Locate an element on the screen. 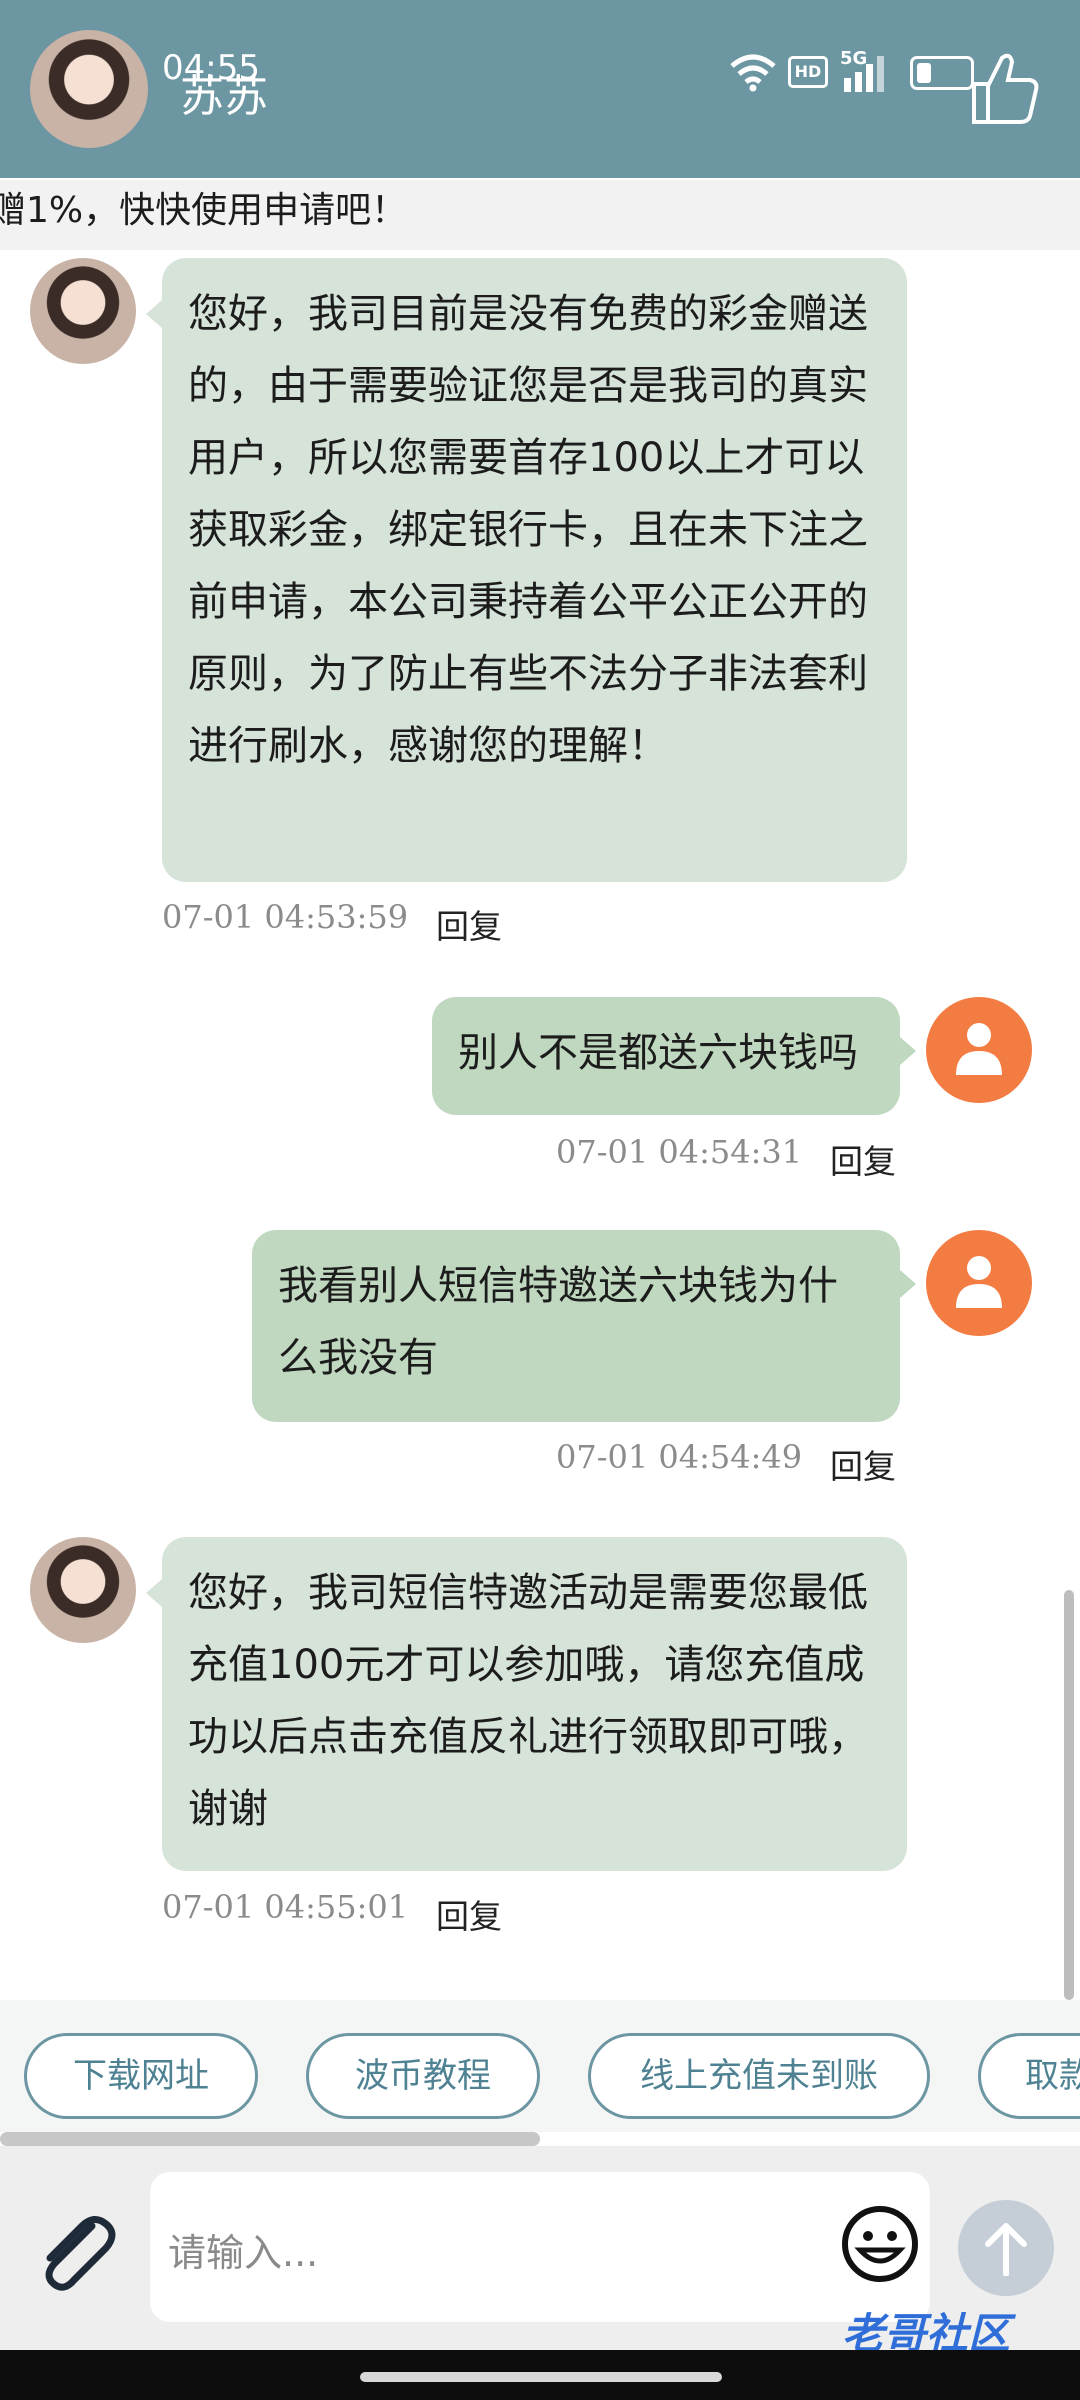 This screenshot has width=1080, height=2400. announcement-banner: 赠1%，快快使用申请吧！ is located at coordinates (540, 215).